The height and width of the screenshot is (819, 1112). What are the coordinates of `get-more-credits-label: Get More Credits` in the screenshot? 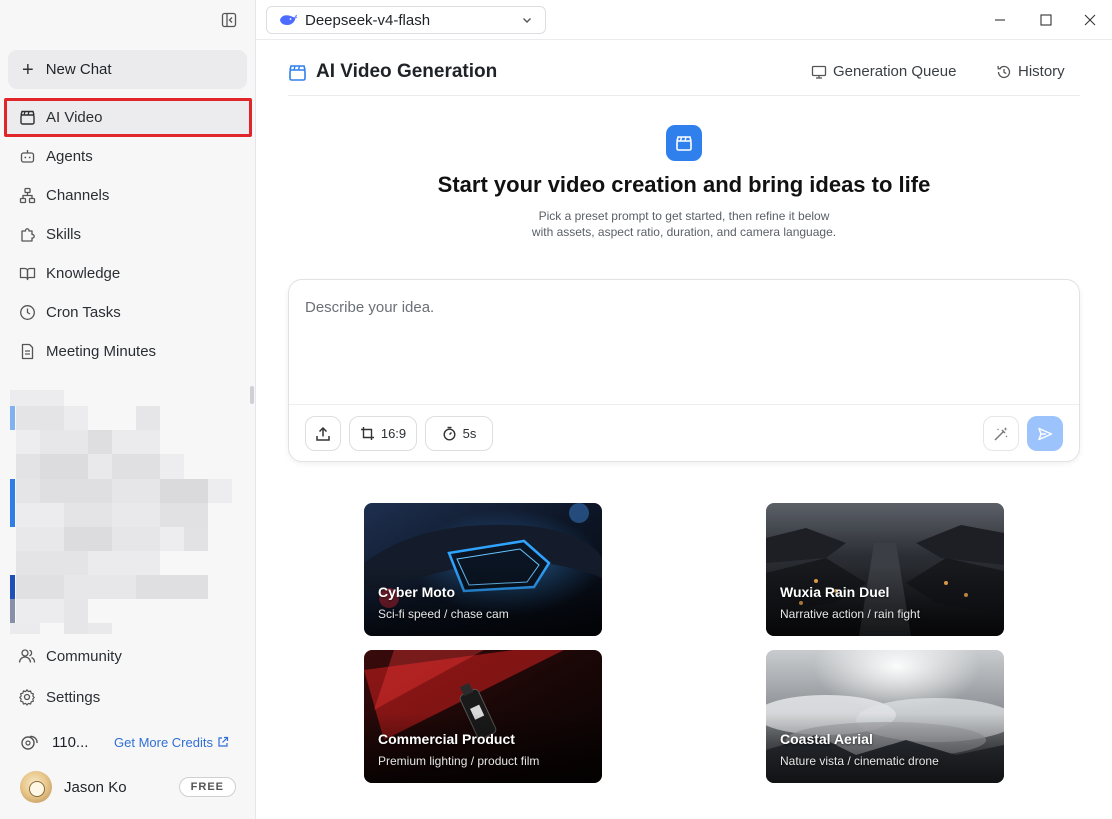 It's located at (163, 742).